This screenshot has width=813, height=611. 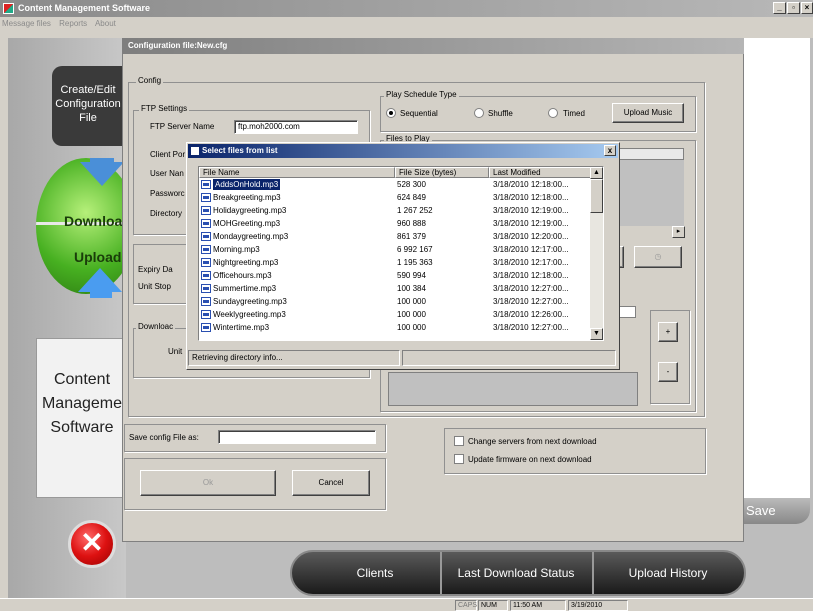 I want to click on save-config-label: Save config File as:, so click(x=164, y=437).